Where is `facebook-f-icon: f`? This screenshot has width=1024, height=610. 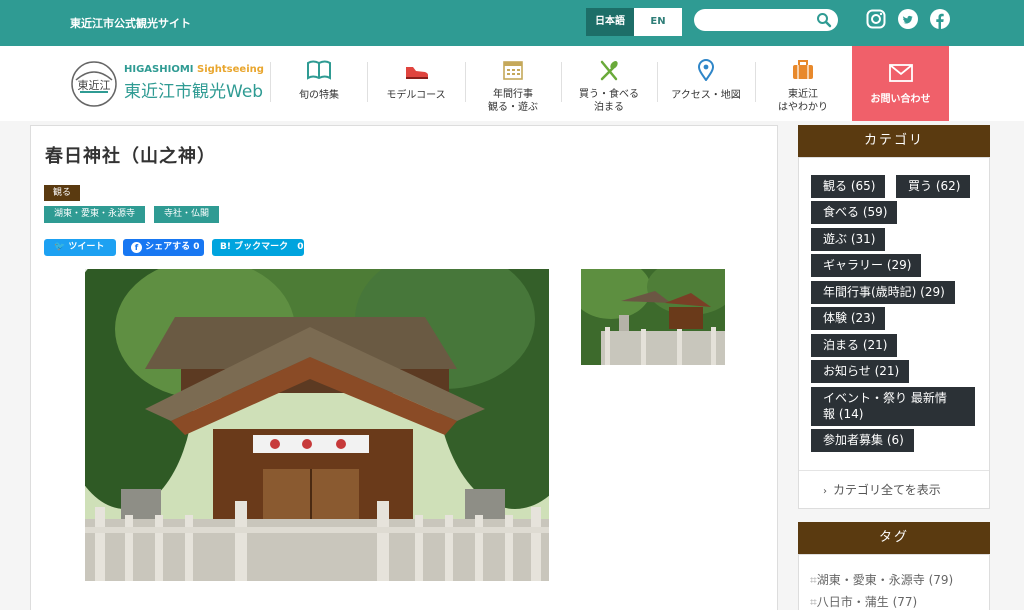 facebook-f-icon: f is located at coordinates (136, 247).